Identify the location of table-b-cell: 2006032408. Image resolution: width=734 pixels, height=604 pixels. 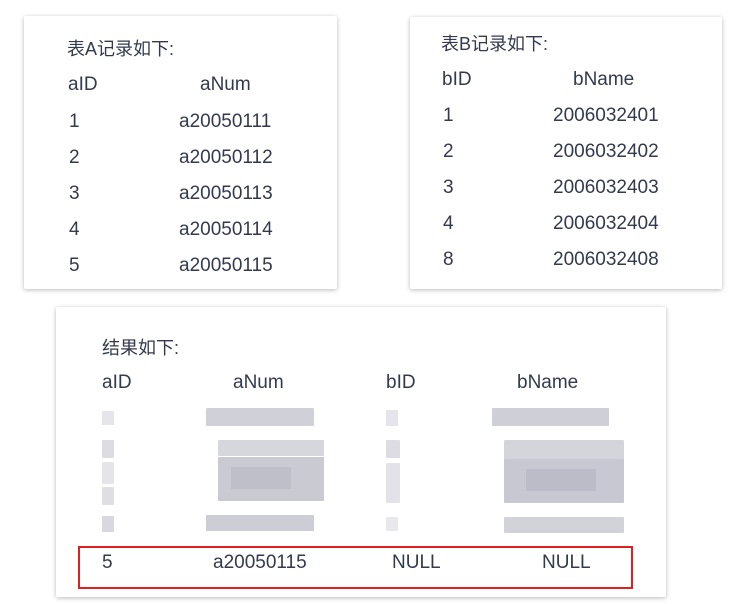
(606, 259).